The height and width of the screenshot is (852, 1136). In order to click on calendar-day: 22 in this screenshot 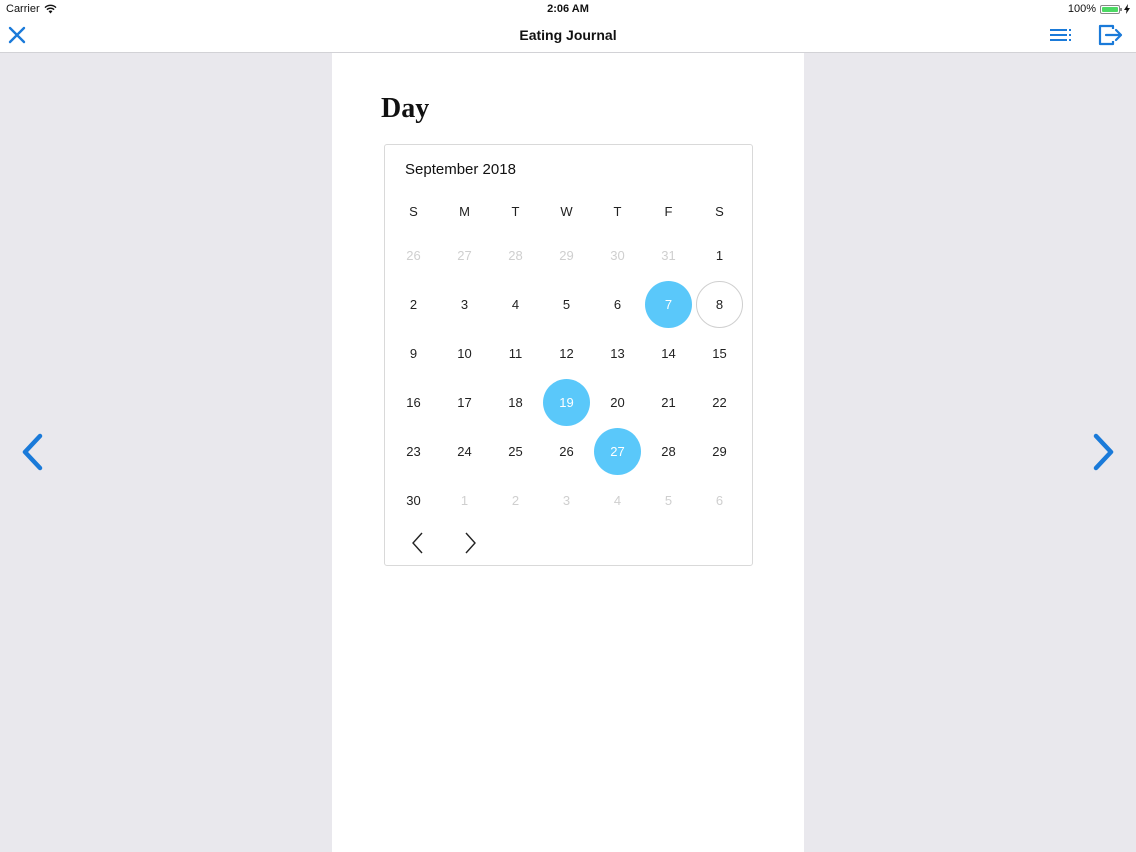, I will do `click(719, 402)`.